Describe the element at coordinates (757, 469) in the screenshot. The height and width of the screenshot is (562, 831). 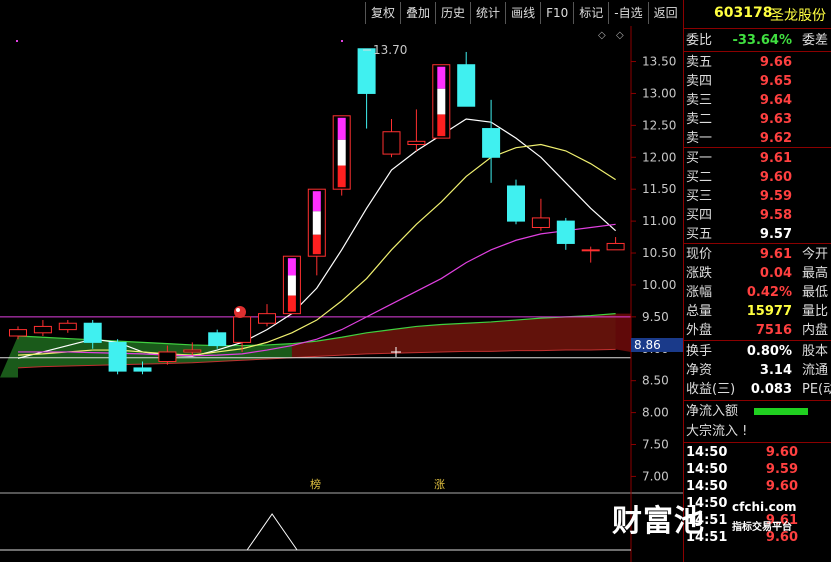
I see `tick-row: 14:50 9.59` at that location.